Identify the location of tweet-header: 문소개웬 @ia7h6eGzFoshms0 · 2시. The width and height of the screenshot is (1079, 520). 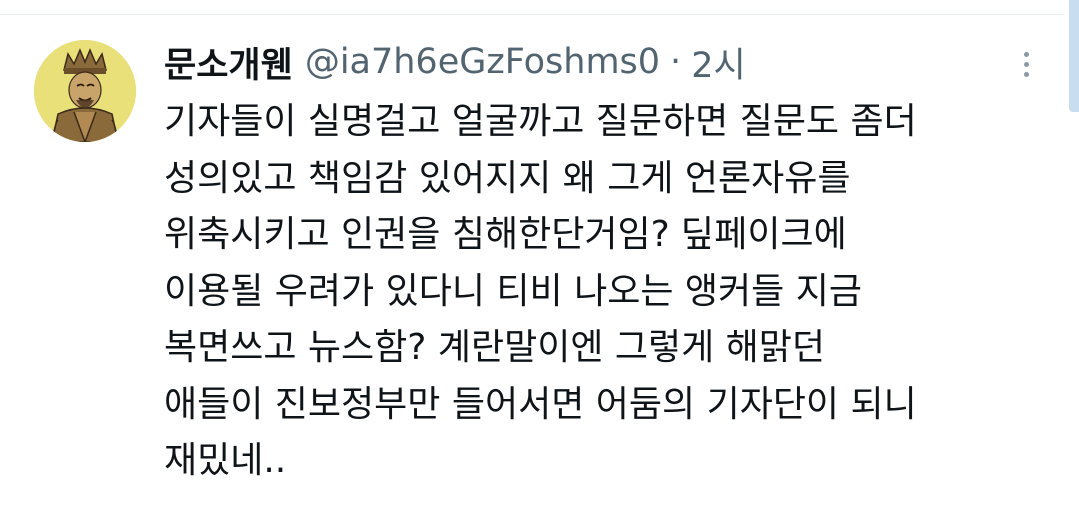
(455, 62).